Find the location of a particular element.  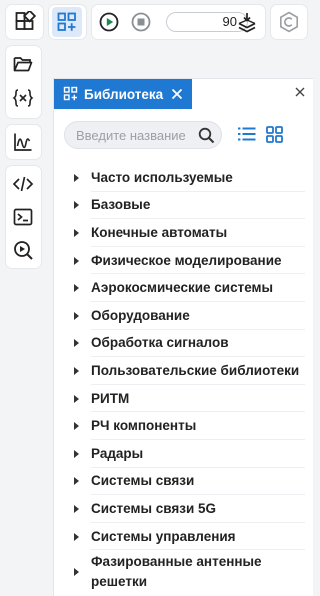

tree-item: Базовые is located at coordinates (183, 206).